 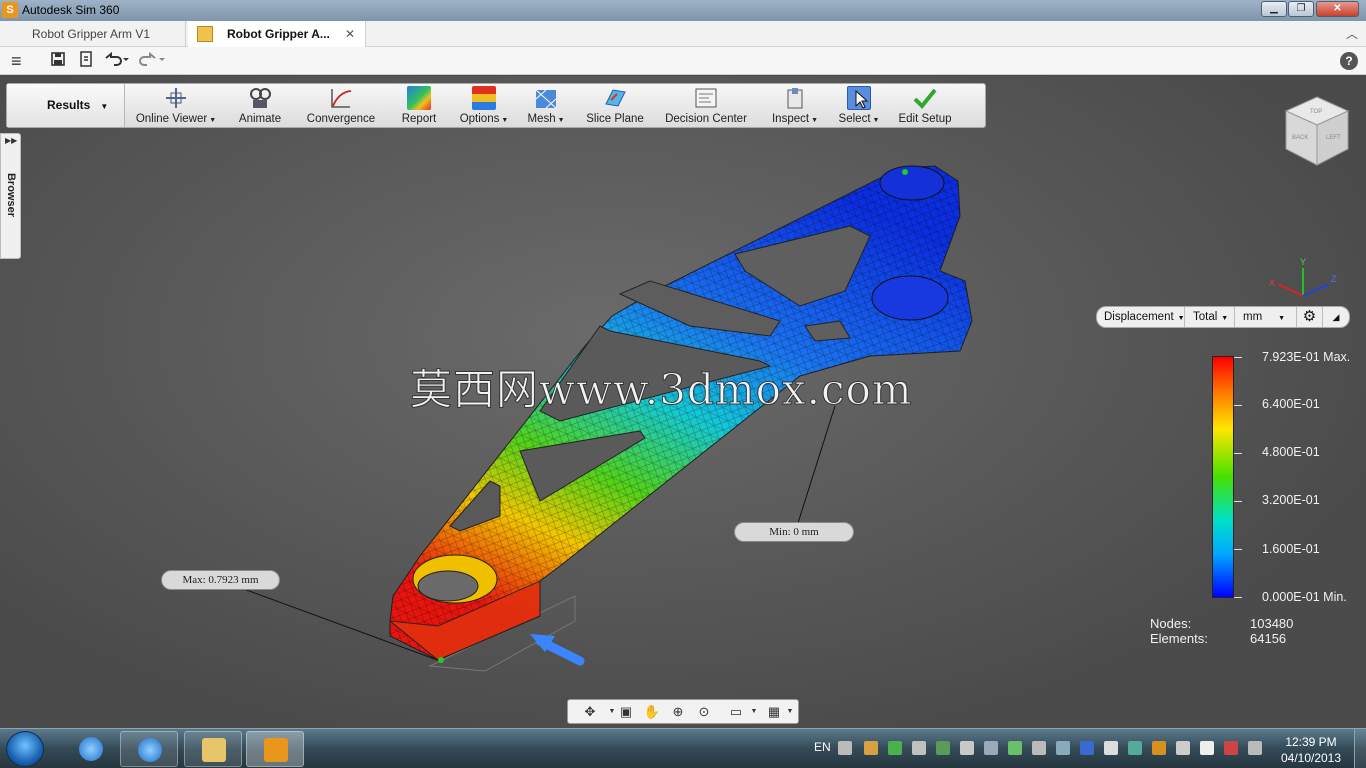 I want to click on mesh-icon, so click(x=546, y=98).